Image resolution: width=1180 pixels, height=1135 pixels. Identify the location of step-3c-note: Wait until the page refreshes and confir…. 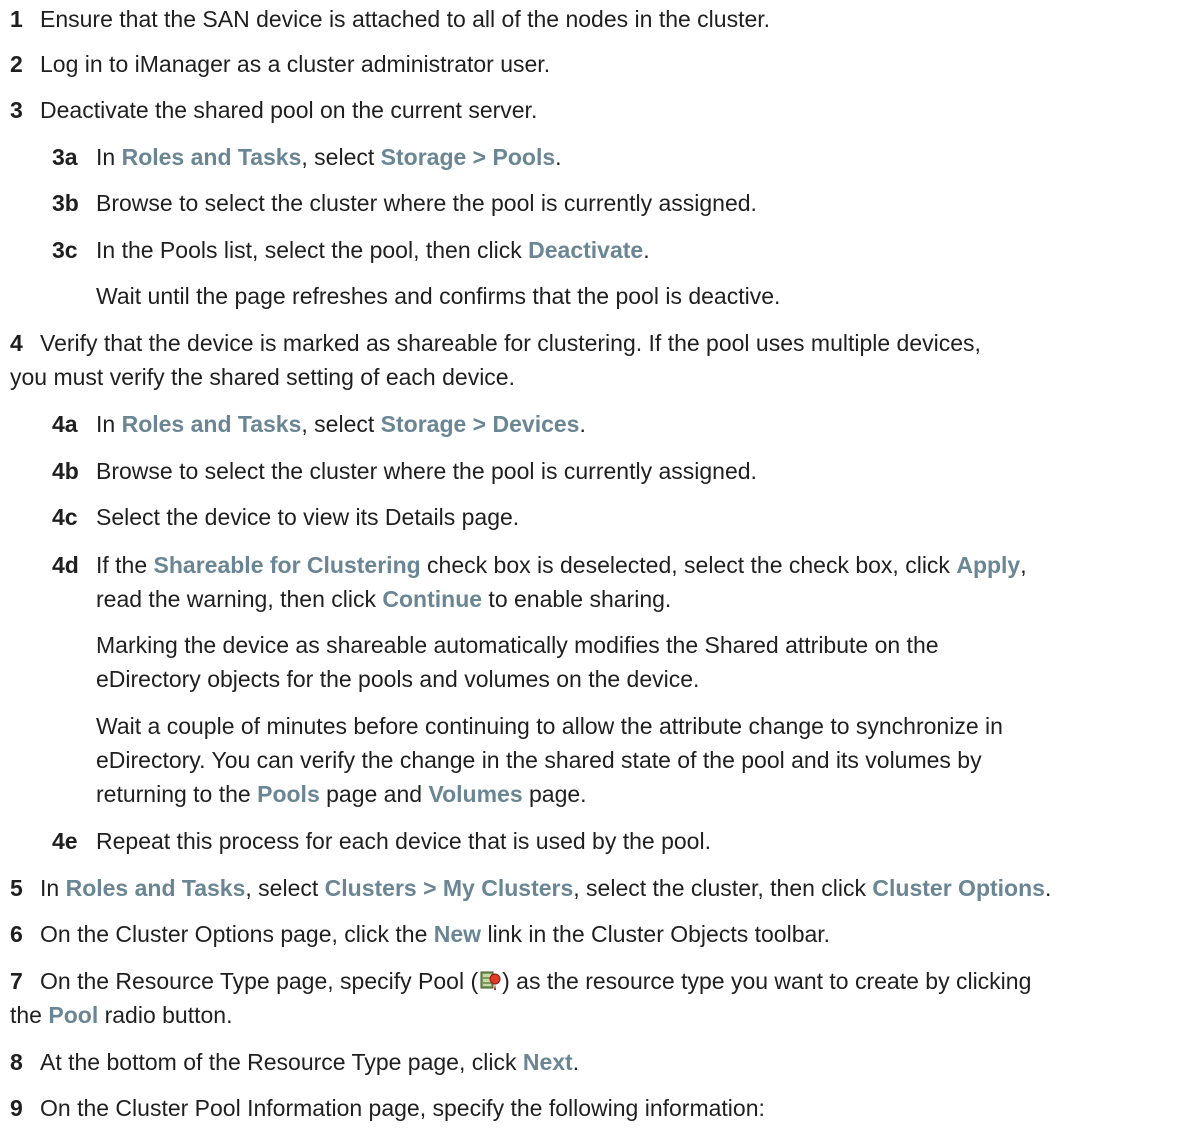
(587, 296).